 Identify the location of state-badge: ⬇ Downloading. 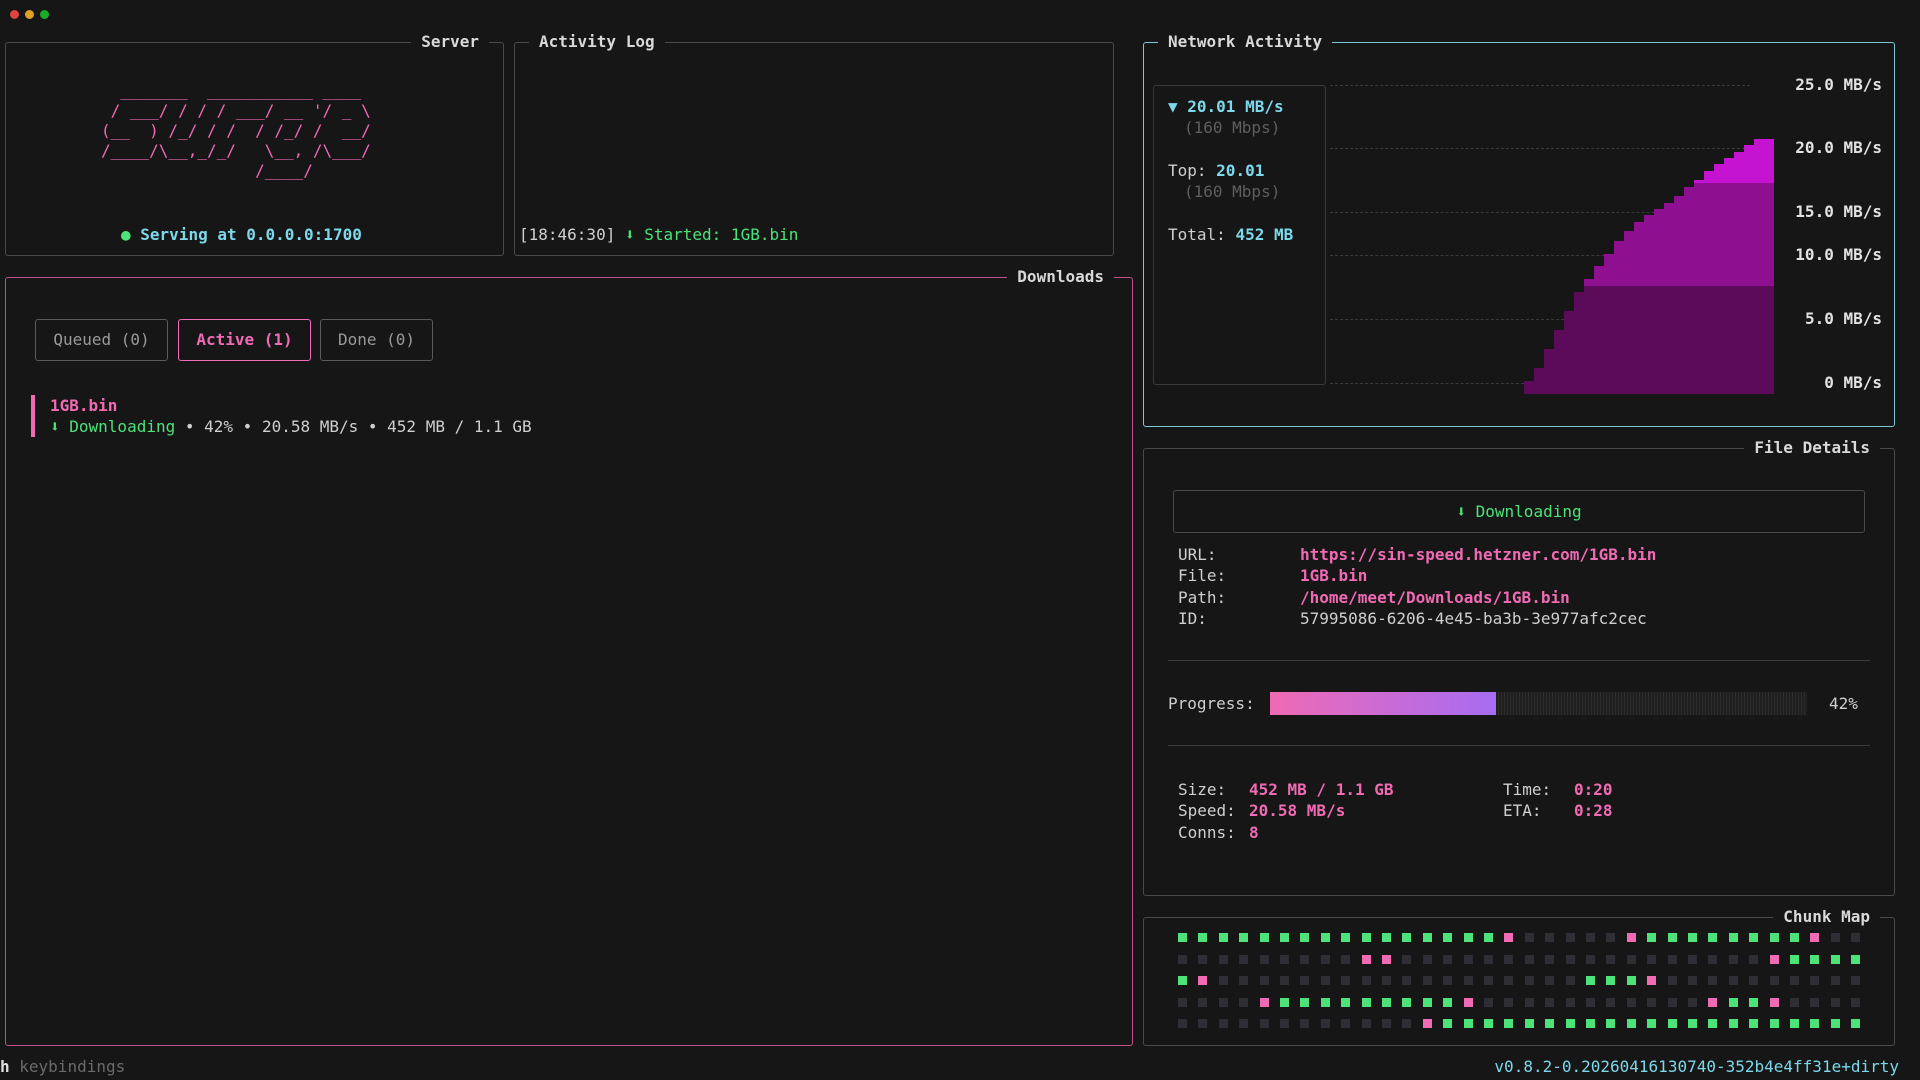
(1519, 511).